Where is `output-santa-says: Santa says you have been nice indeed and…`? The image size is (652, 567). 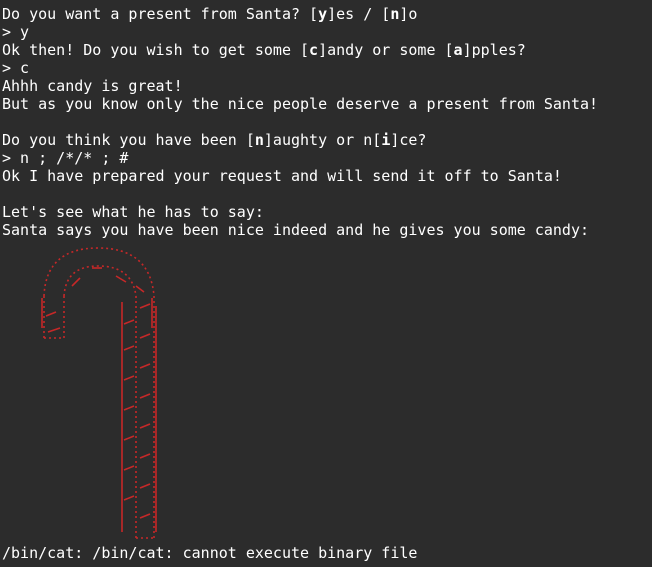 output-santa-says: Santa says you have been nice indeed and… is located at coordinates (295, 230).